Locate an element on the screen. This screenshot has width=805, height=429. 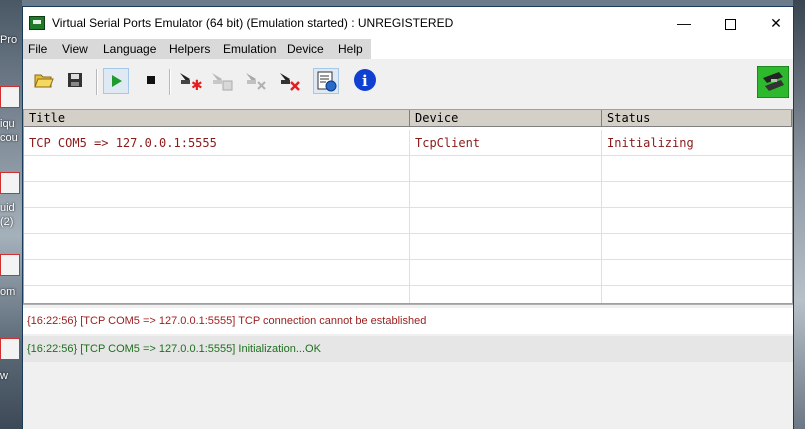
desktop-label: uid is located at coordinates (7, 208).